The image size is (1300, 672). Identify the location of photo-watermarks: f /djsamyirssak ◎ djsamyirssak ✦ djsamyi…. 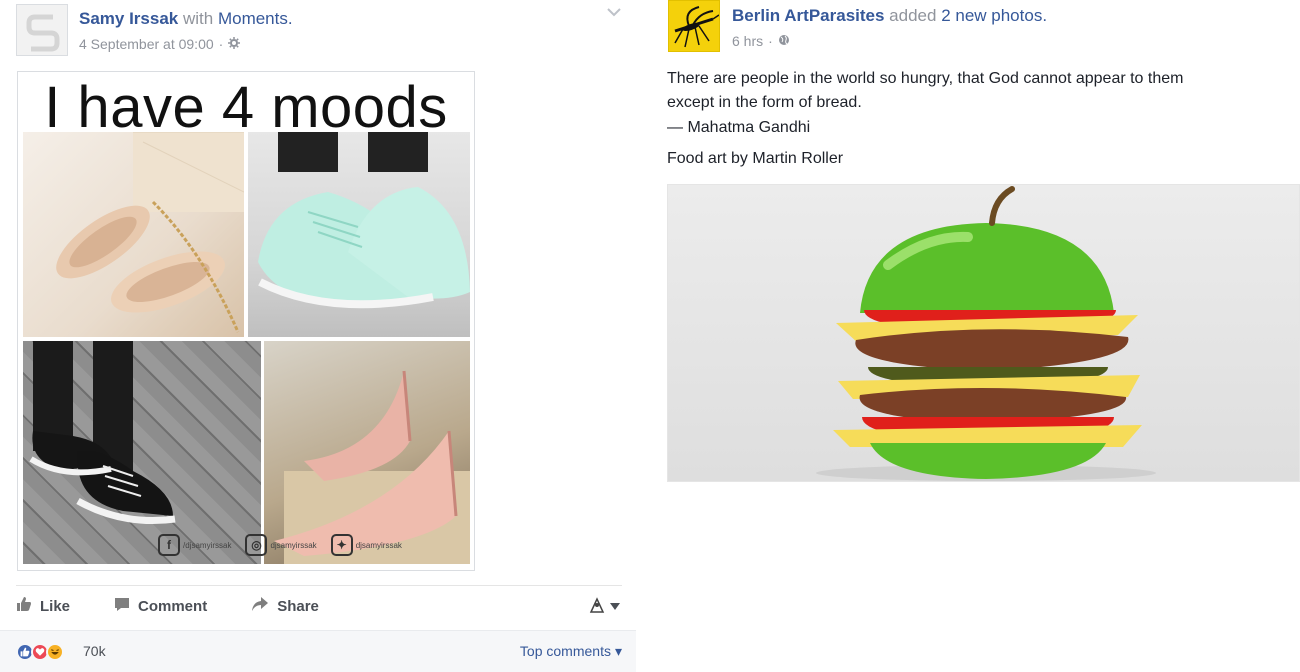
(313, 545).